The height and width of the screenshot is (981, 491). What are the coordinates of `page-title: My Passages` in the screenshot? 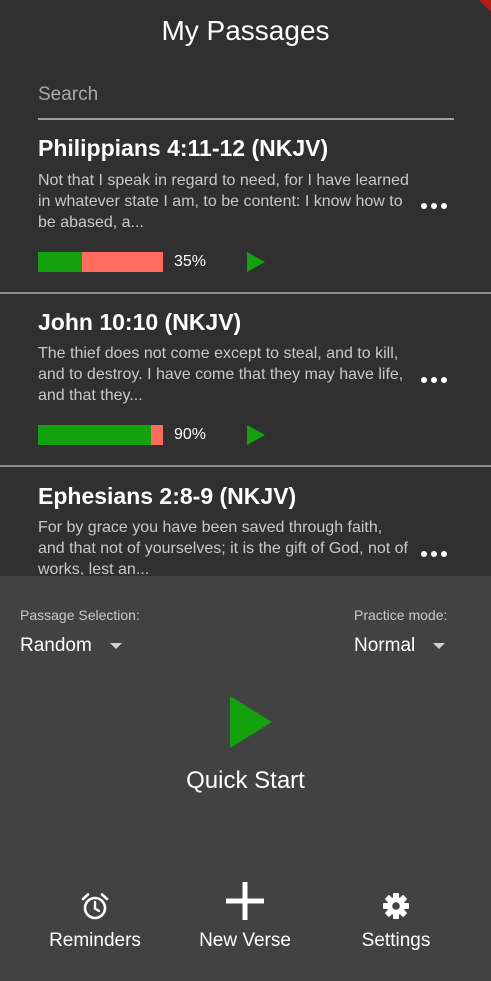 It's located at (245, 30).